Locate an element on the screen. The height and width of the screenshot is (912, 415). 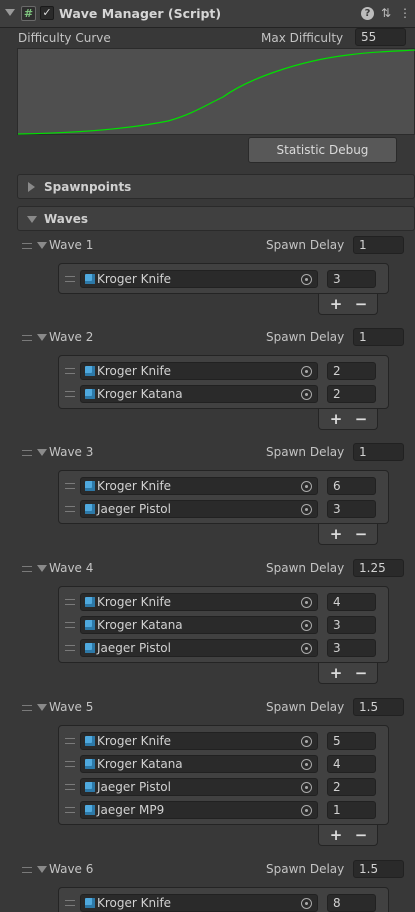
menu-icon: ⋮ is located at coordinates (405, 13).